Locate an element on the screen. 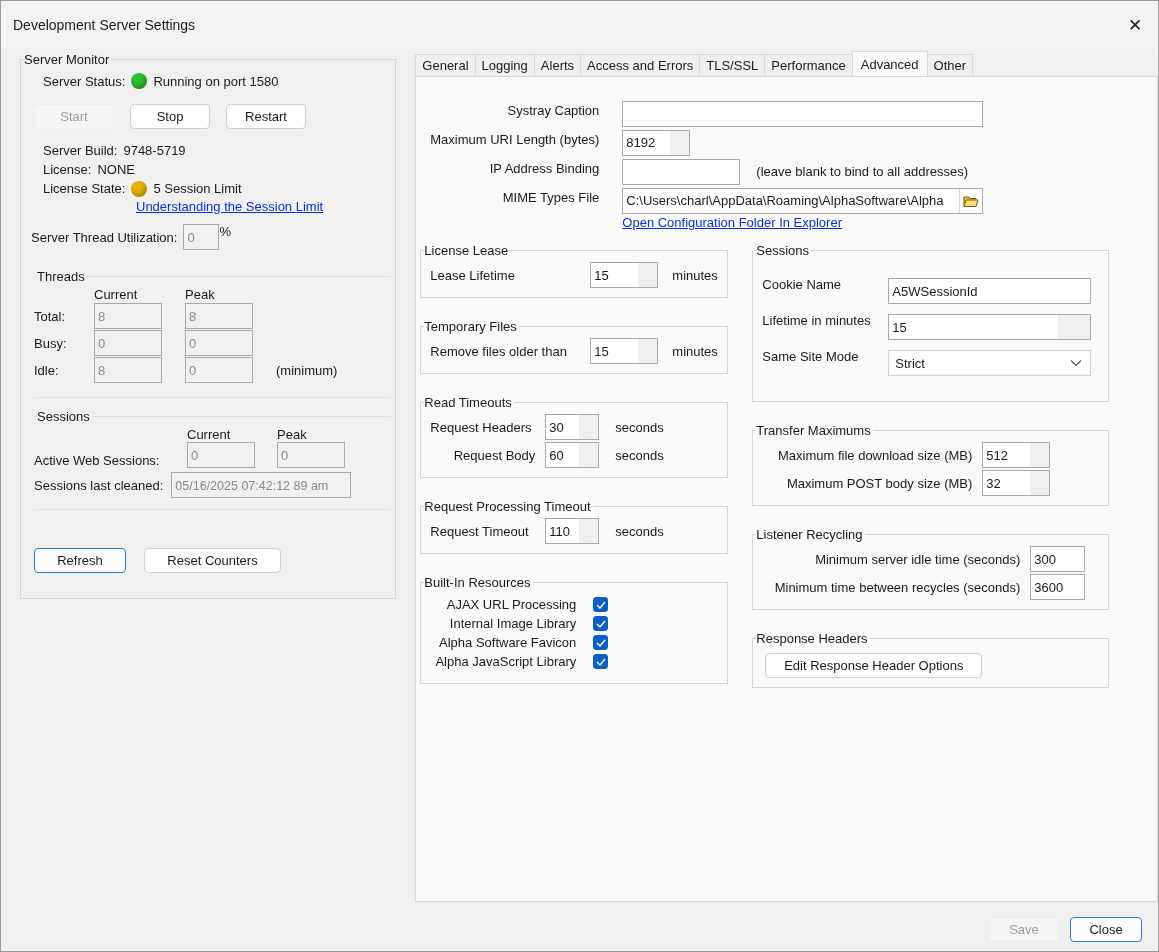 The image size is (1159, 952). field-label: Lifetime in minutes is located at coordinates (817, 320).